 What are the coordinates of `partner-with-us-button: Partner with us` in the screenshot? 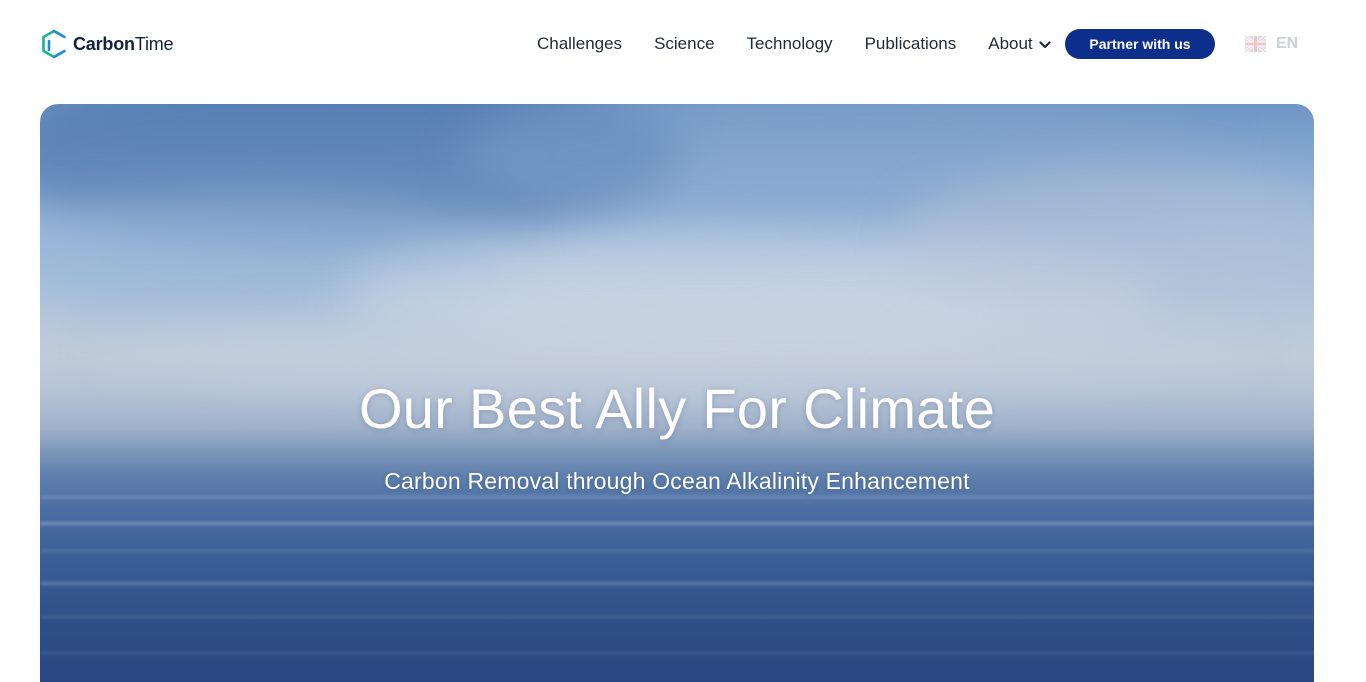 It's located at (1140, 44).